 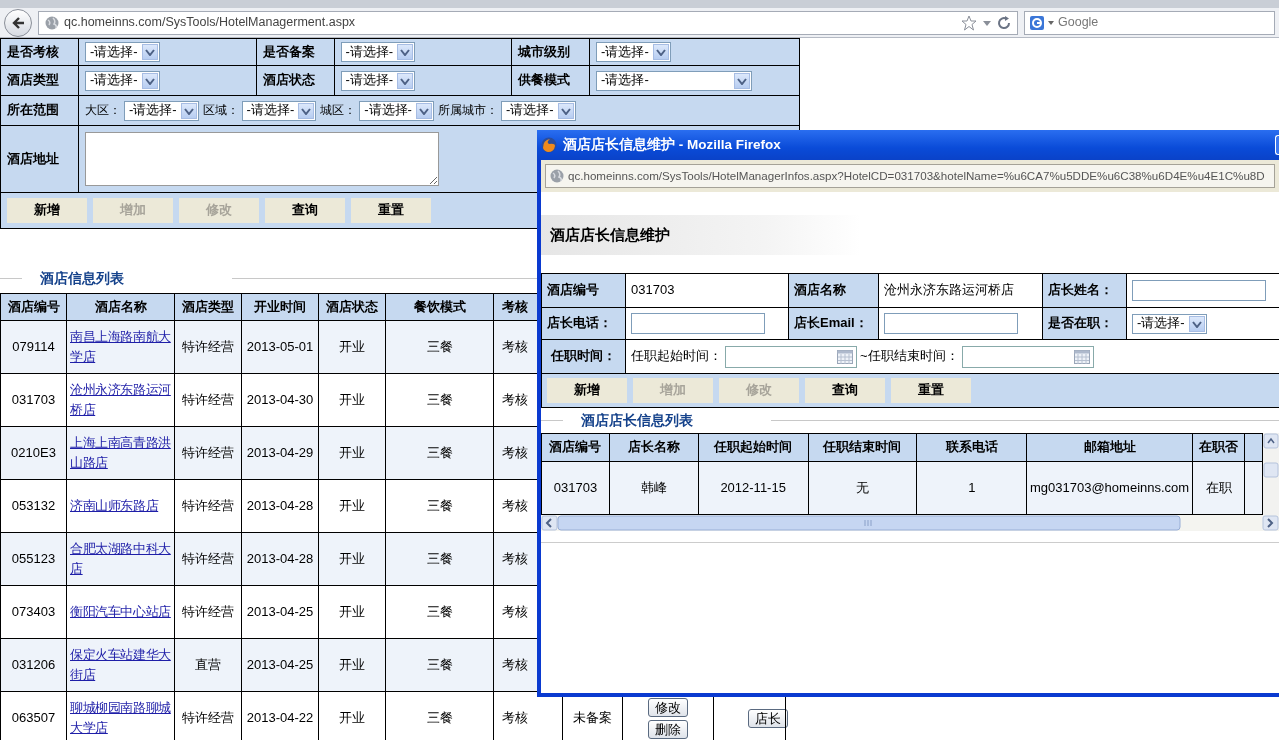 What do you see at coordinates (1218, 487) in the screenshot?
I see `table-cell: 在职` at bounding box center [1218, 487].